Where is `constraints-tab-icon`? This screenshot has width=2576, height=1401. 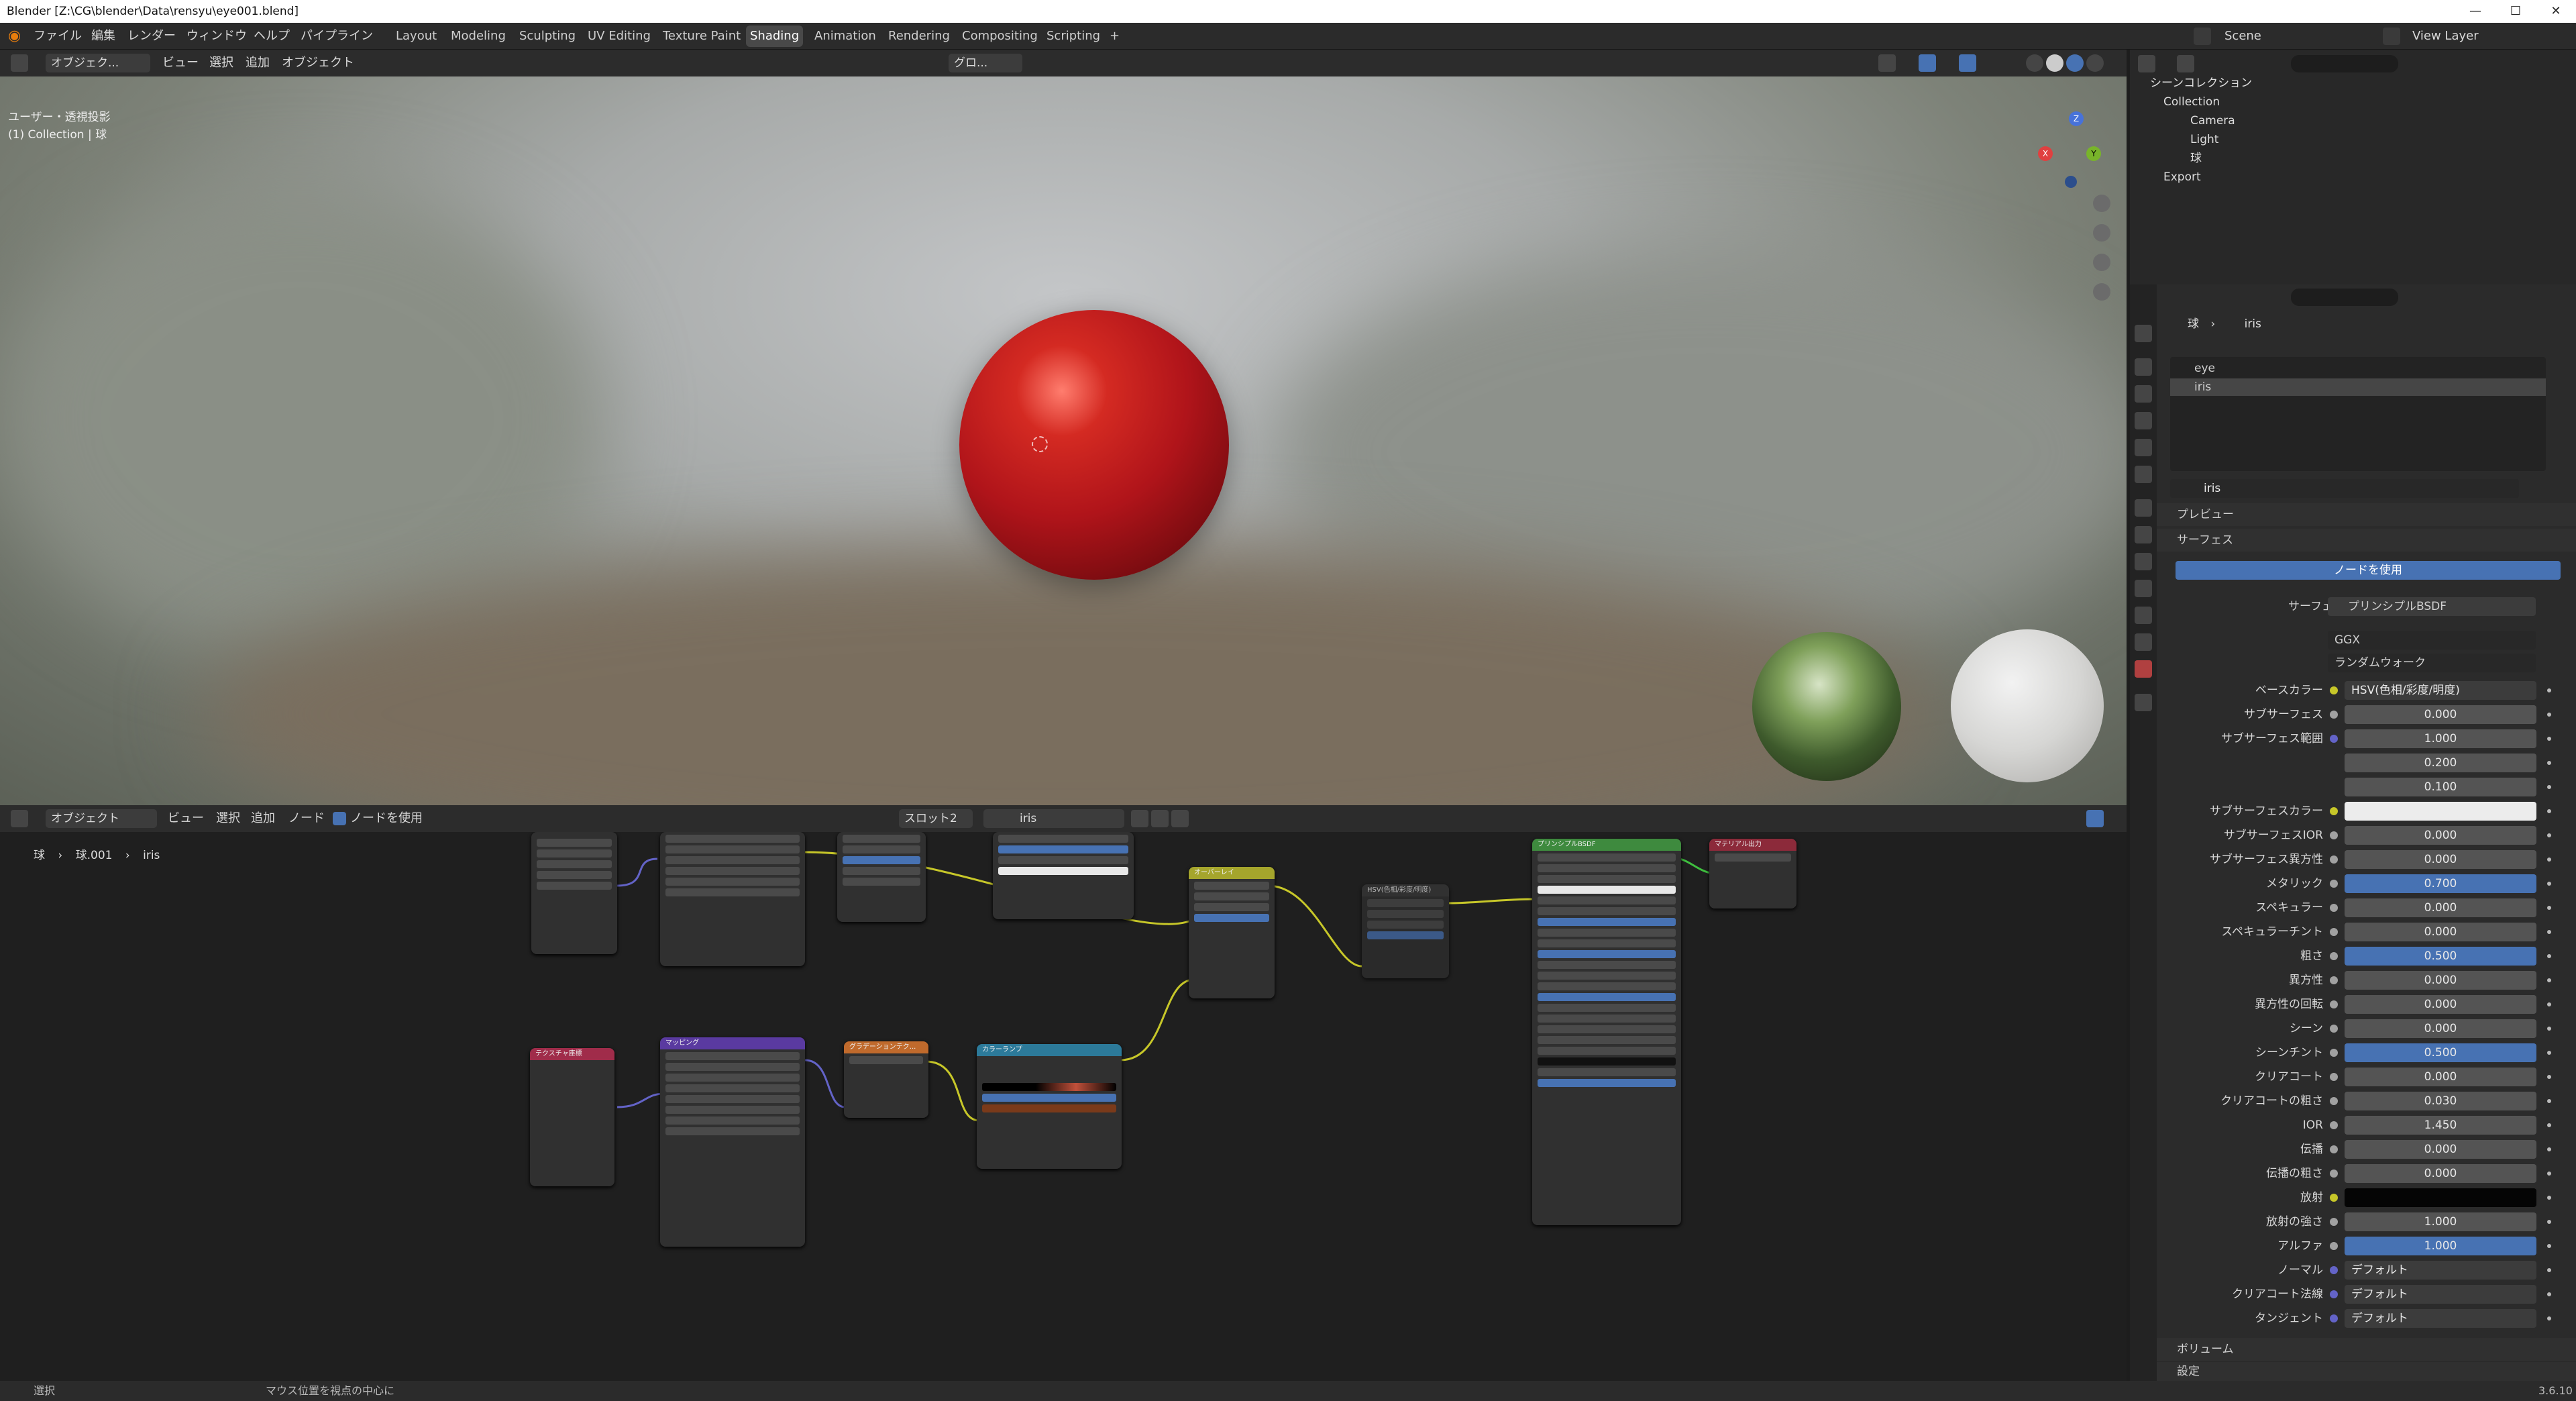
constraints-tab-icon is located at coordinates (2143, 615).